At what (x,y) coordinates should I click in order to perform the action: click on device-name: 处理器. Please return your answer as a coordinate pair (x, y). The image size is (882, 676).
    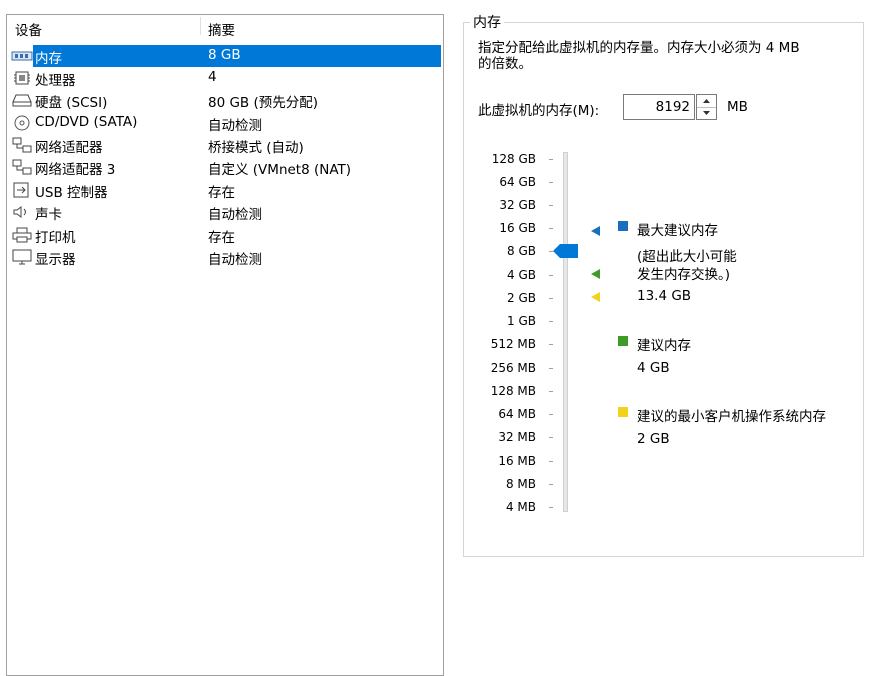
    Looking at the image, I should click on (55, 81).